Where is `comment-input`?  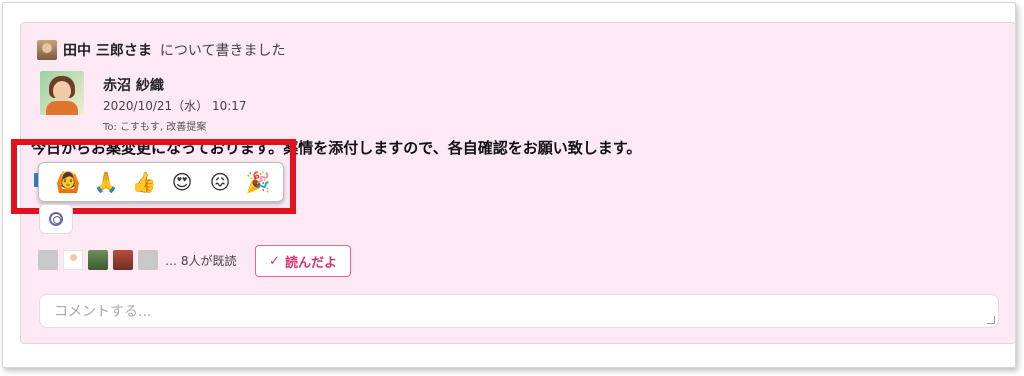
comment-input is located at coordinates (519, 311).